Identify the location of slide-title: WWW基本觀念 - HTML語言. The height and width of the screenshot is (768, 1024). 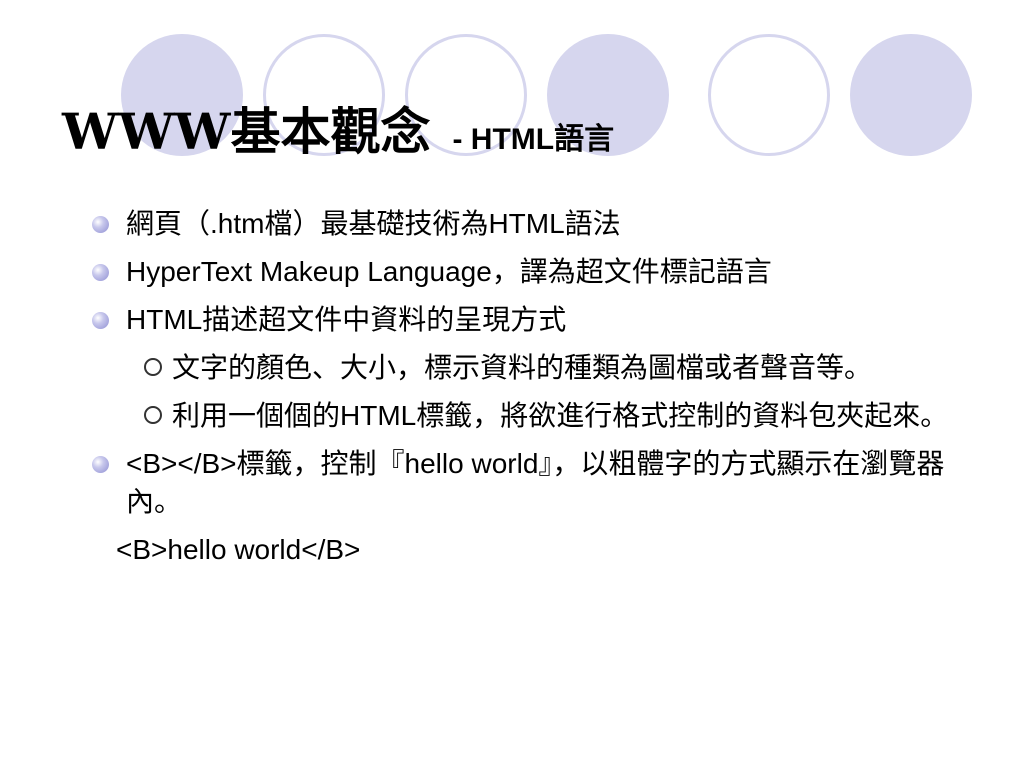
(338, 128).